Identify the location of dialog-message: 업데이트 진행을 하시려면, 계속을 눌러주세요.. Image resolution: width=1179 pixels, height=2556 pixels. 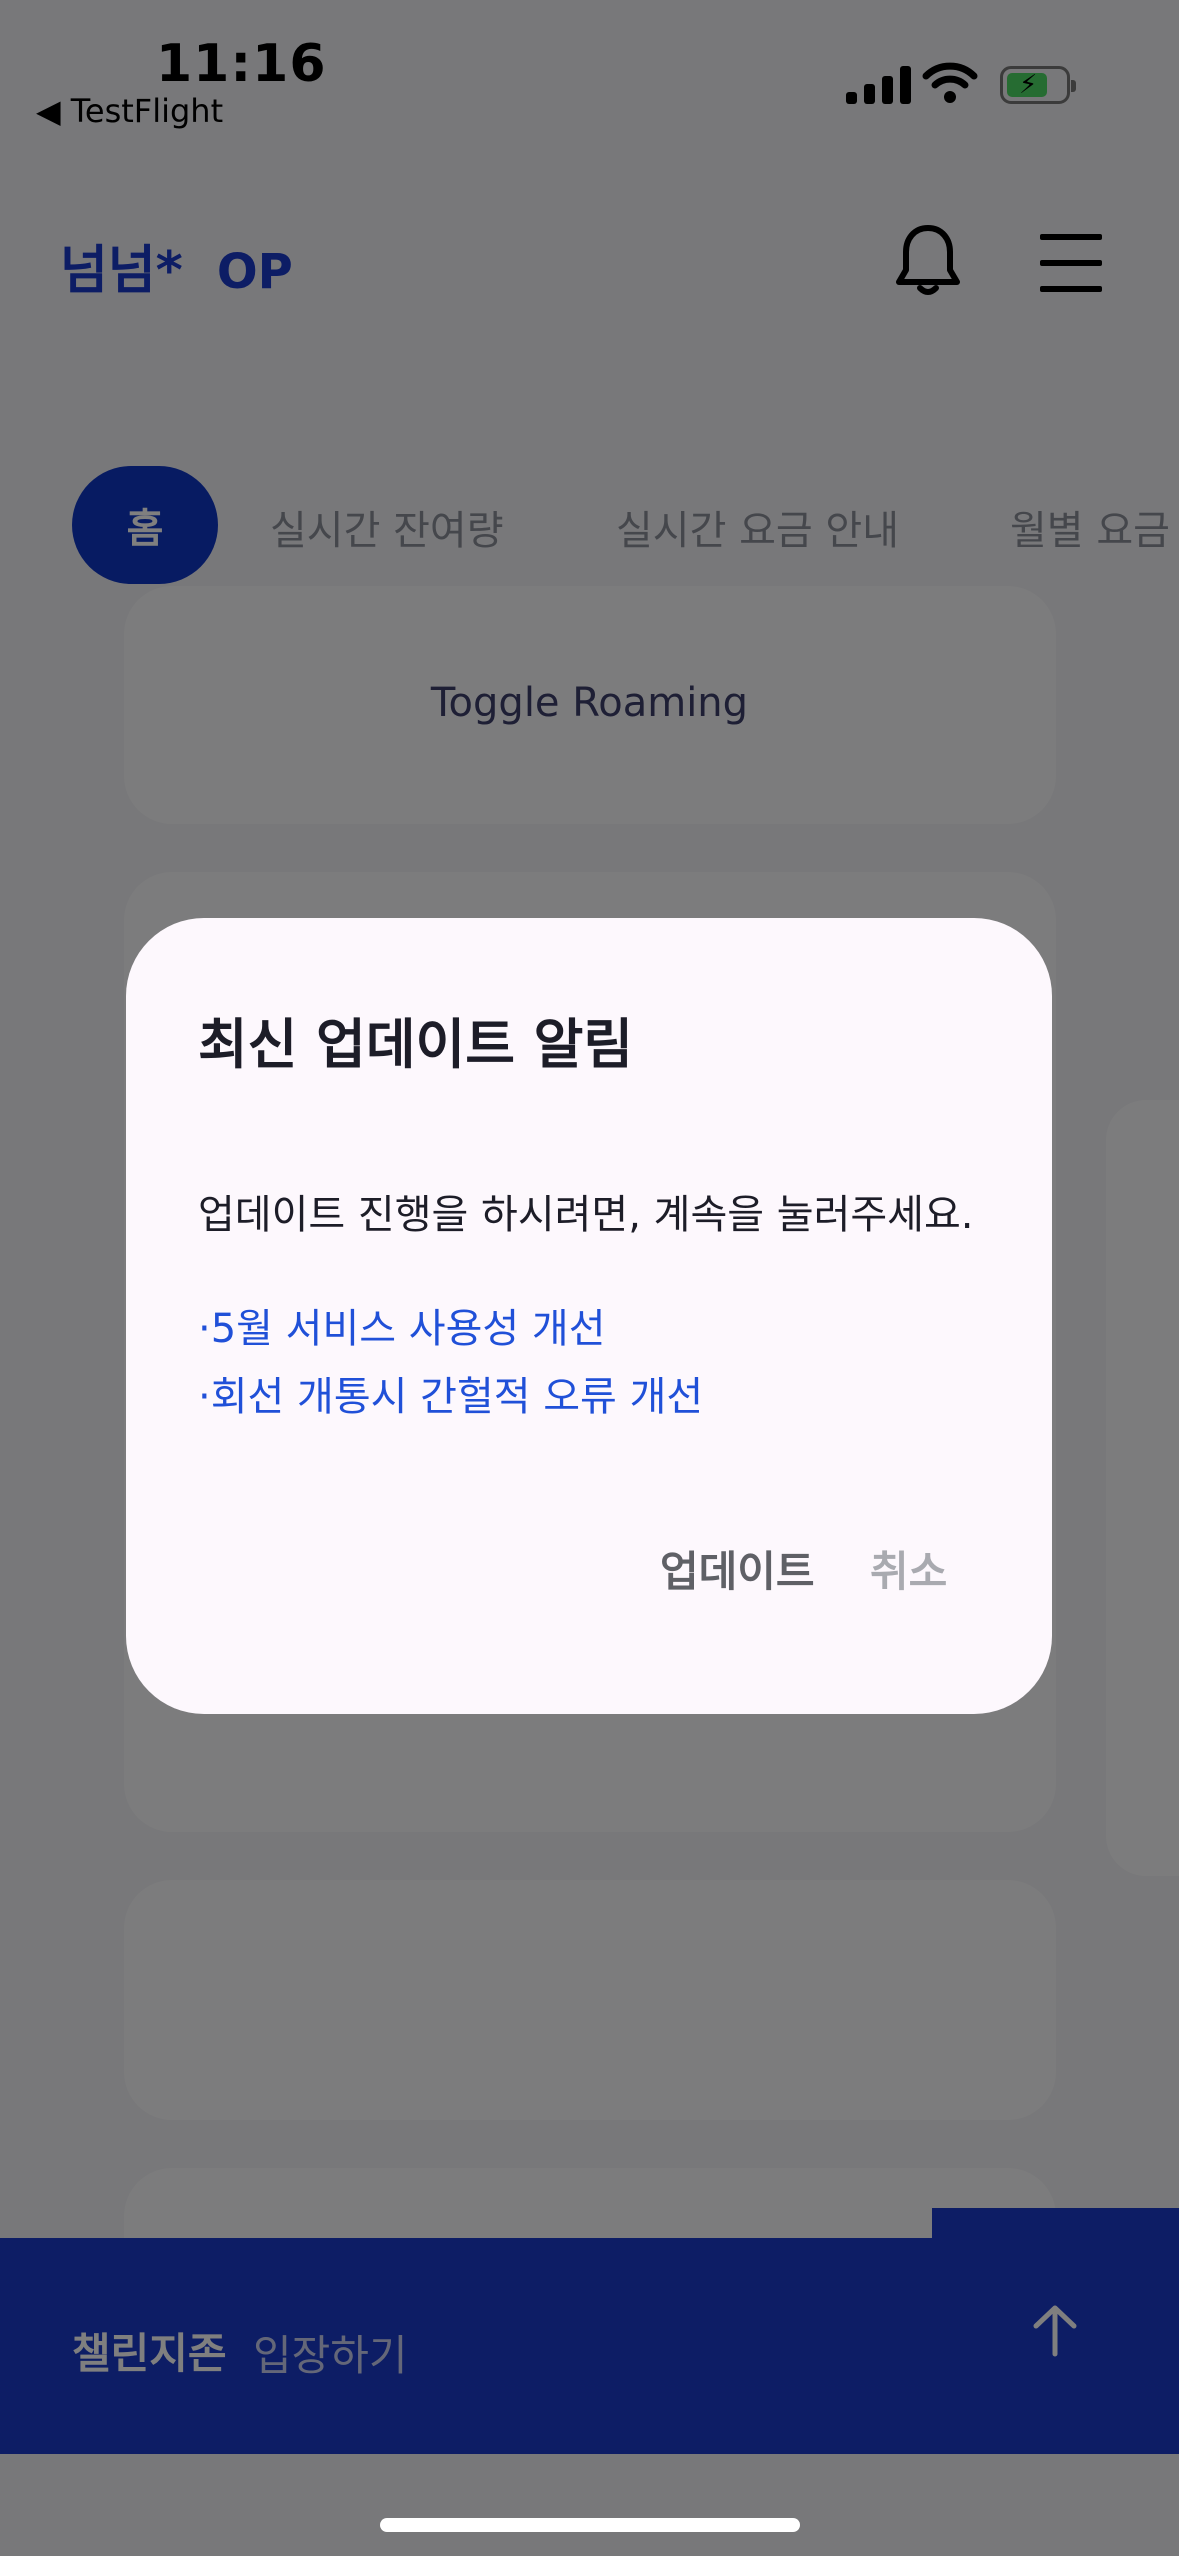
(586, 1215).